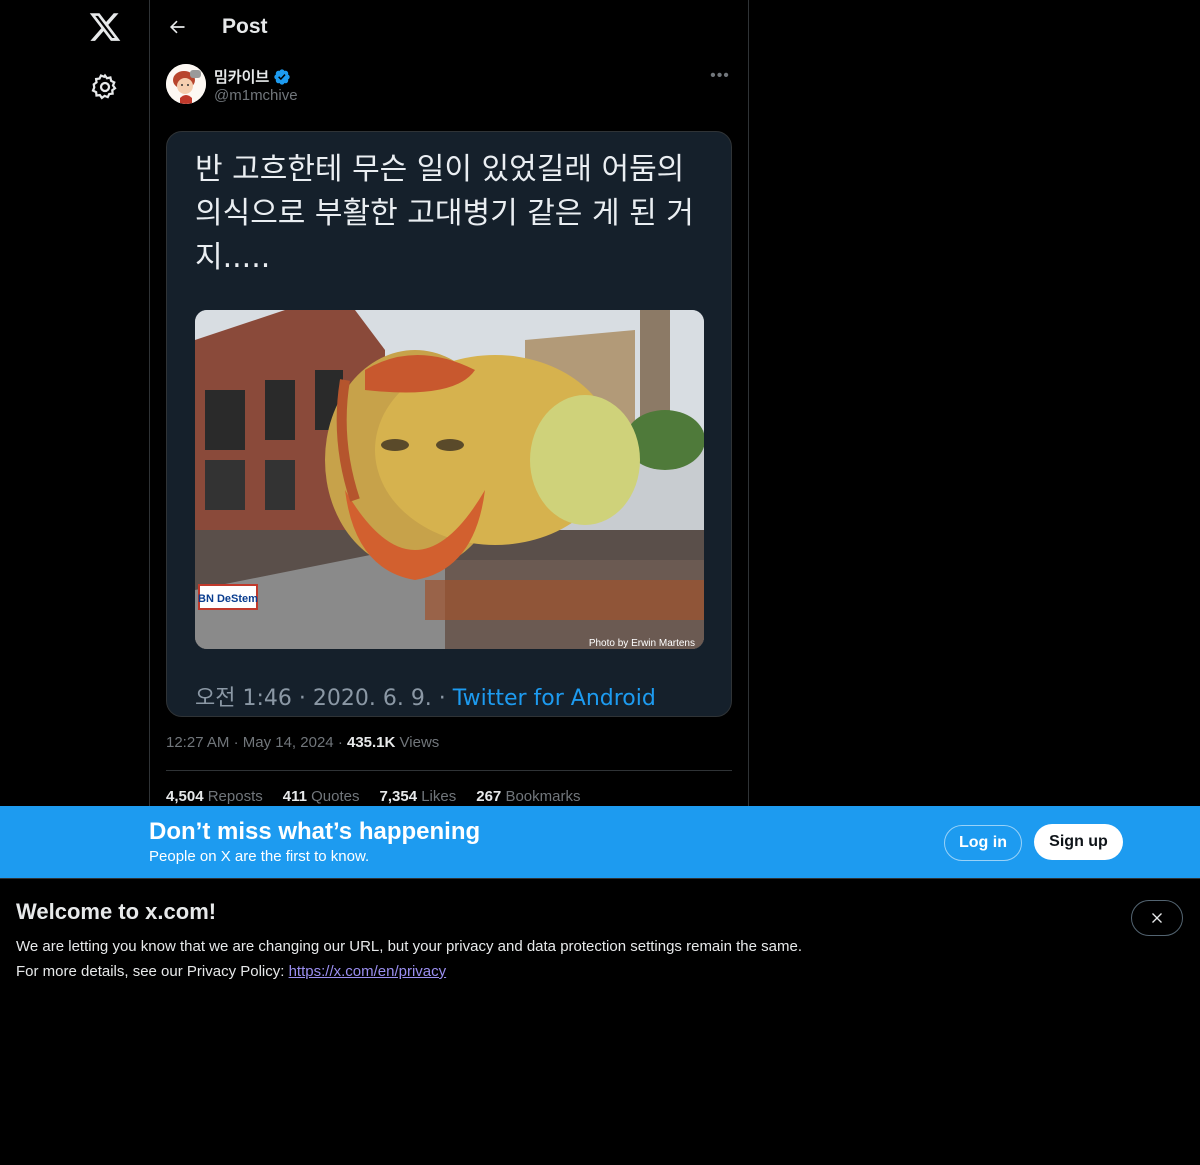 The image size is (1200, 1165). What do you see at coordinates (75, 403) in the screenshot?
I see `left-nav` at bounding box center [75, 403].